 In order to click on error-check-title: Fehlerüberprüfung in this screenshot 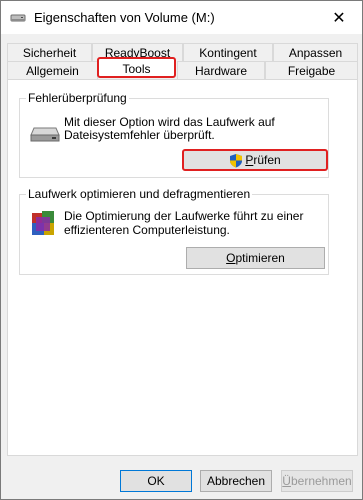, I will do `click(77, 98)`.